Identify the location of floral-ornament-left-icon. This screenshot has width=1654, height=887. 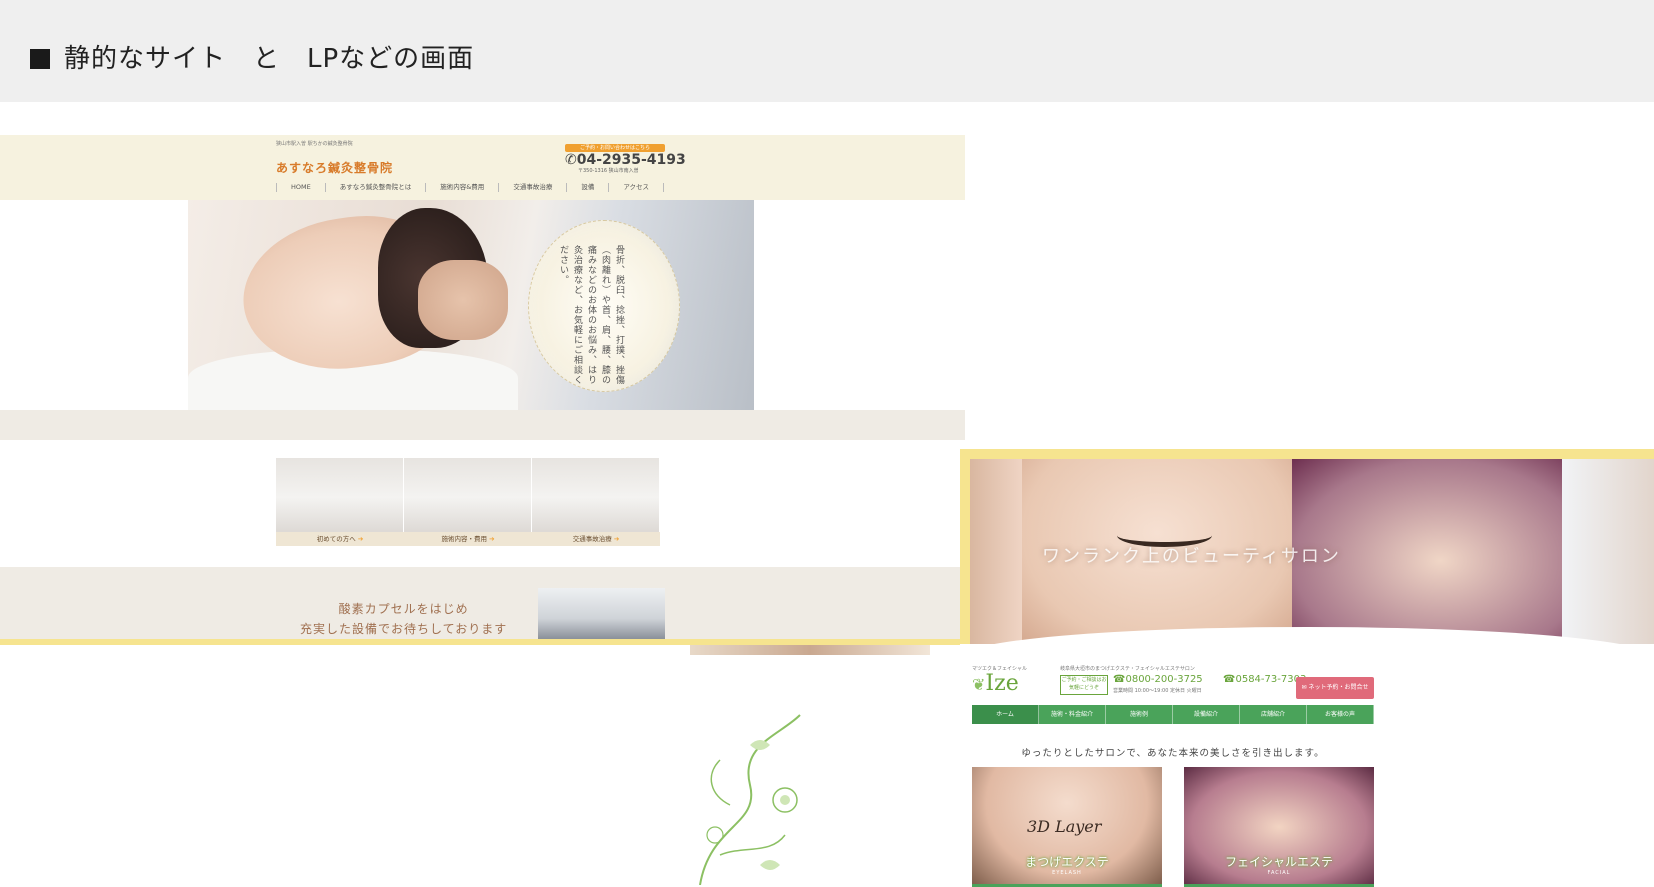
(750, 795).